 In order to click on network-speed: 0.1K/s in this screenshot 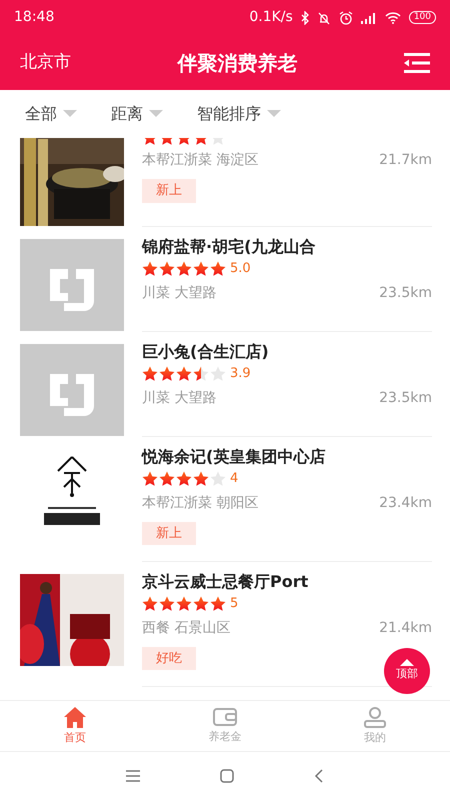, I will do `click(271, 17)`.